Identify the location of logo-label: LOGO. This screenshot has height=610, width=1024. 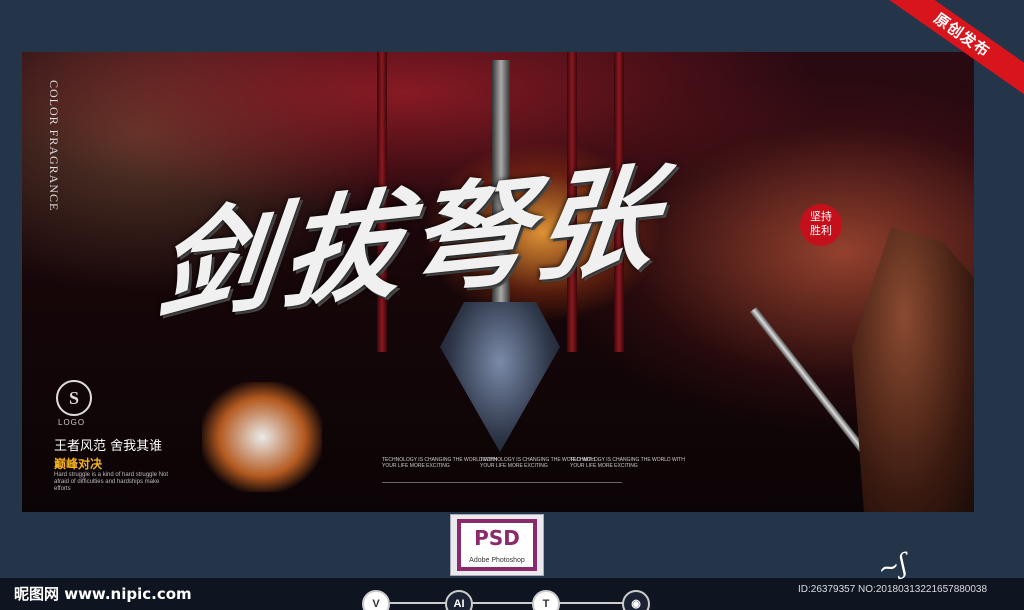
(72, 422).